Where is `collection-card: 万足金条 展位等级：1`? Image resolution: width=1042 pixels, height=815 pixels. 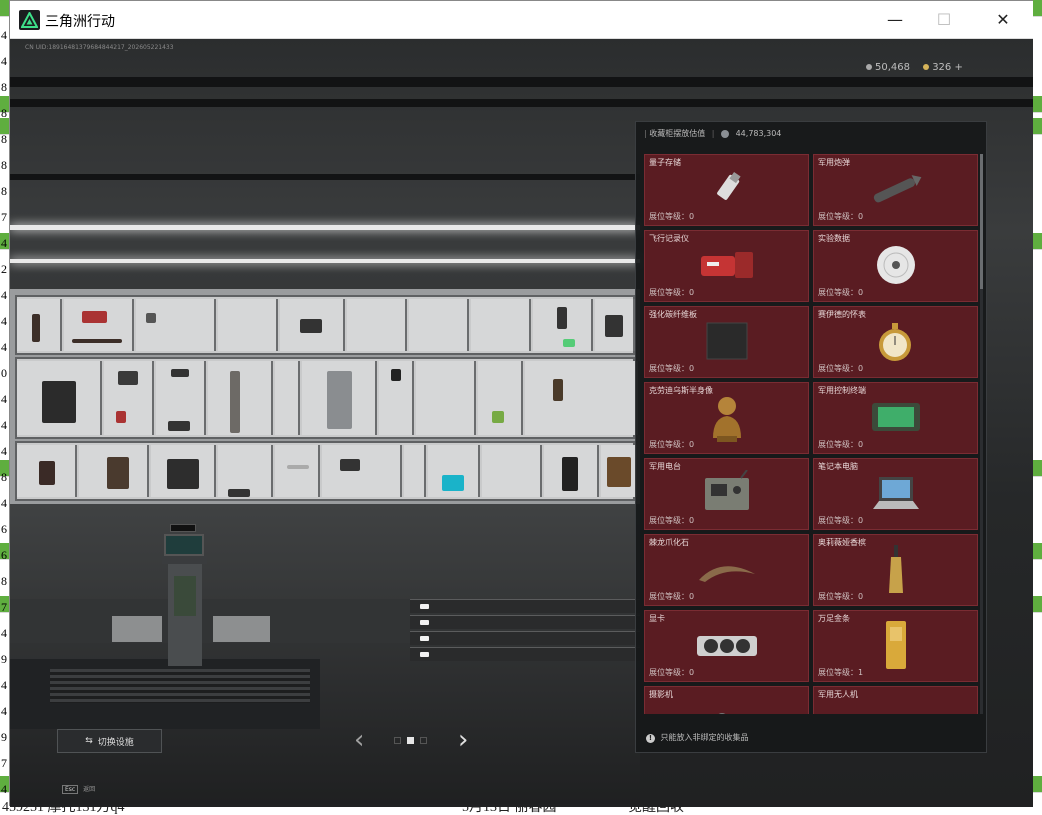 collection-card: 万足金条 展位等级：1 is located at coordinates (895, 646).